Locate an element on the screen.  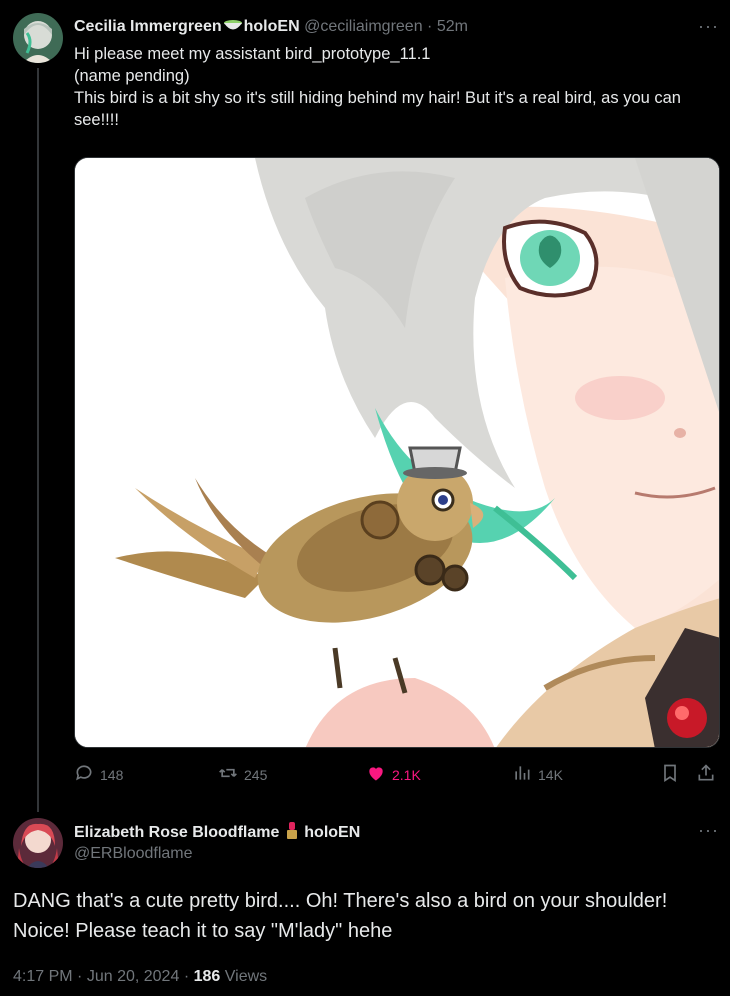
share-icon is located at coordinates (706, 774).